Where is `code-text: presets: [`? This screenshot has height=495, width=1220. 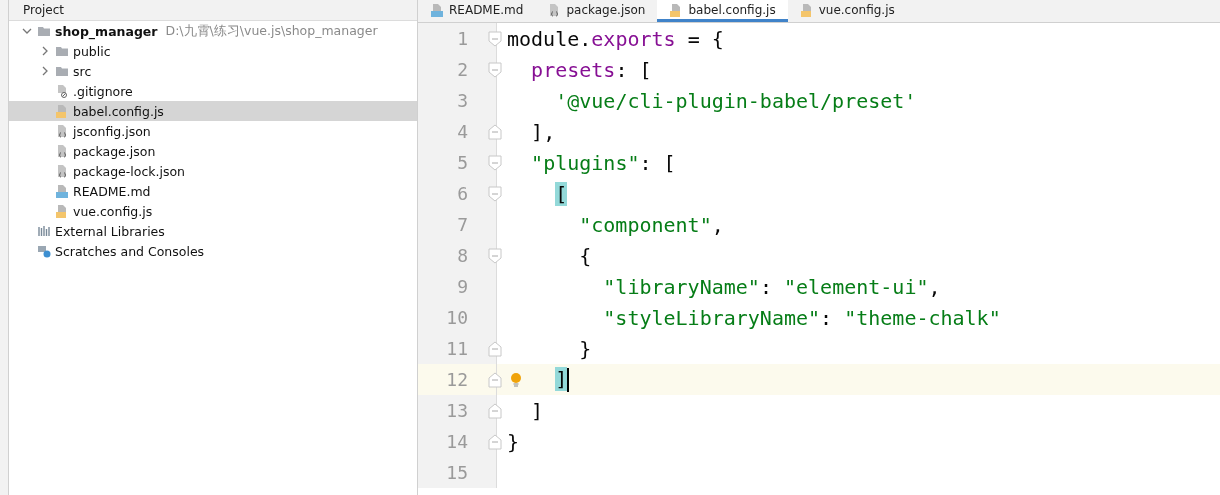
code-text: presets: [ is located at coordinates (591, 69).